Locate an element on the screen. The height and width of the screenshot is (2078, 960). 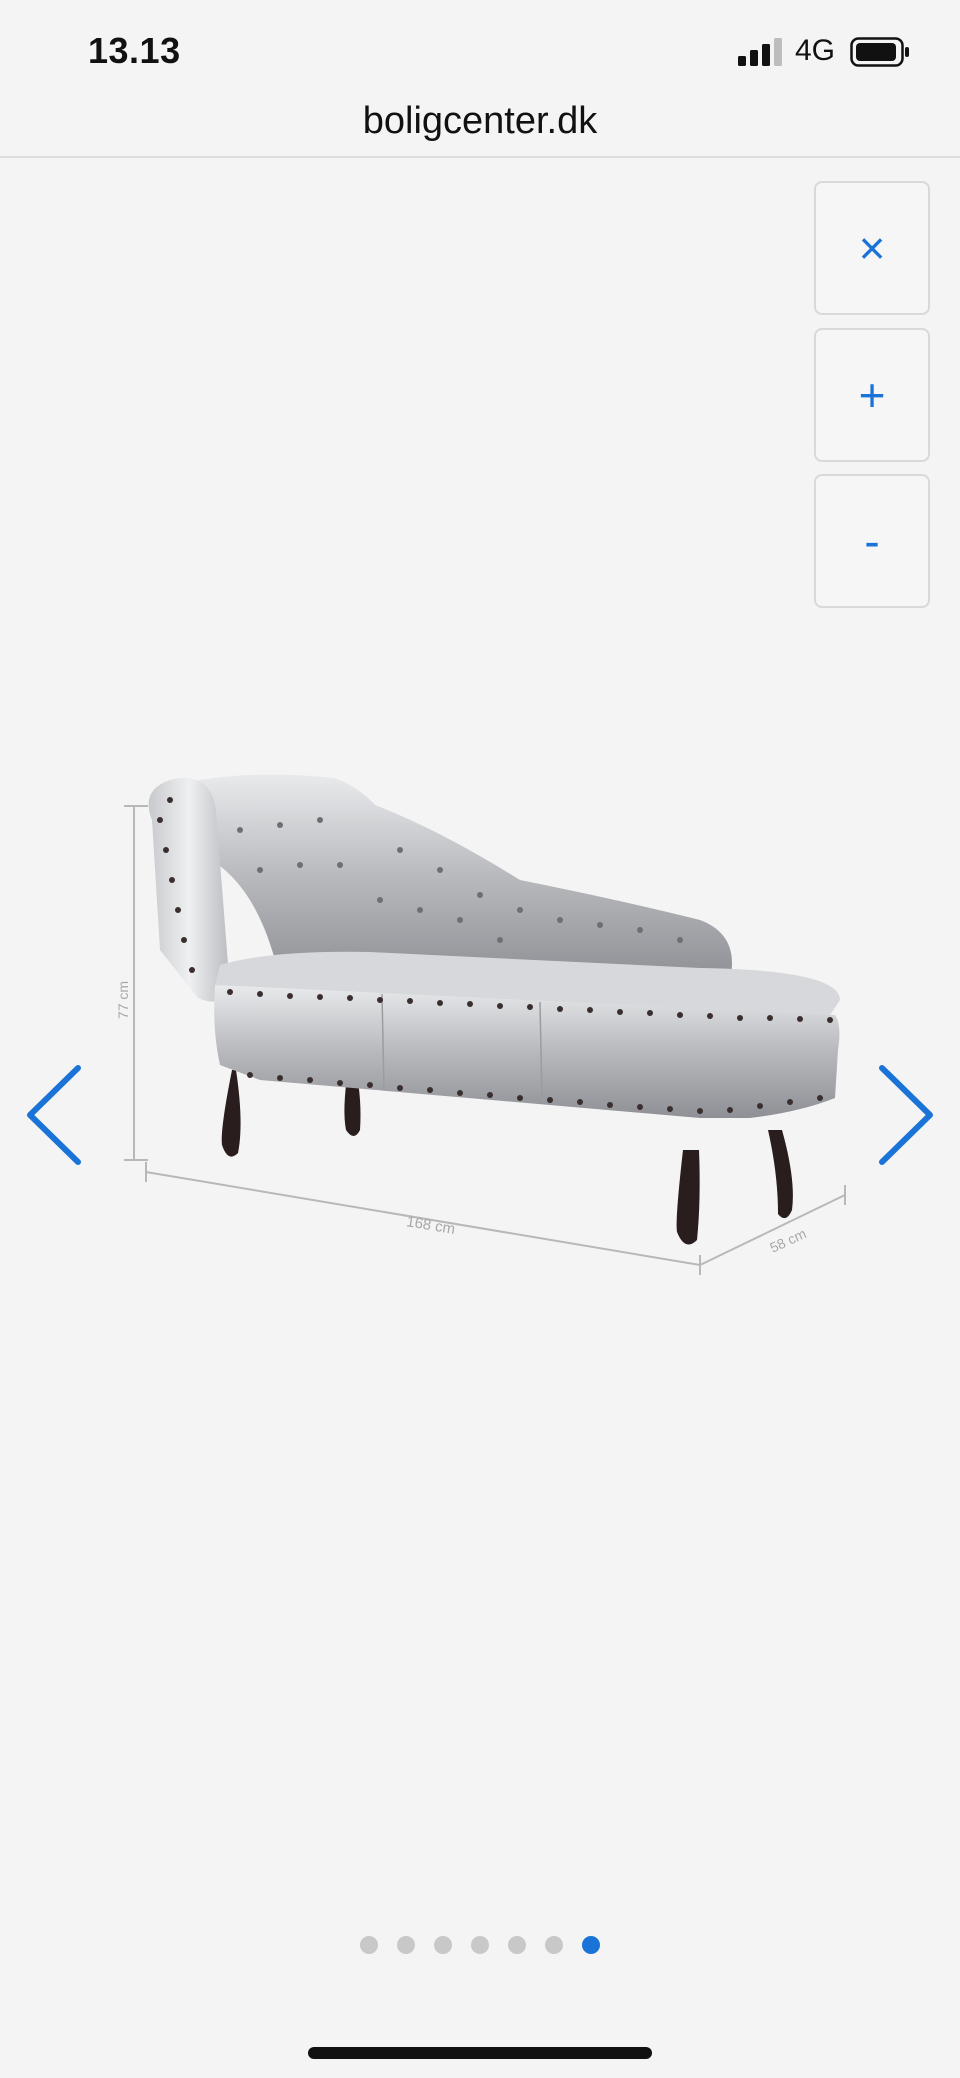
home-indicator is located at coordinates (480, 2053).